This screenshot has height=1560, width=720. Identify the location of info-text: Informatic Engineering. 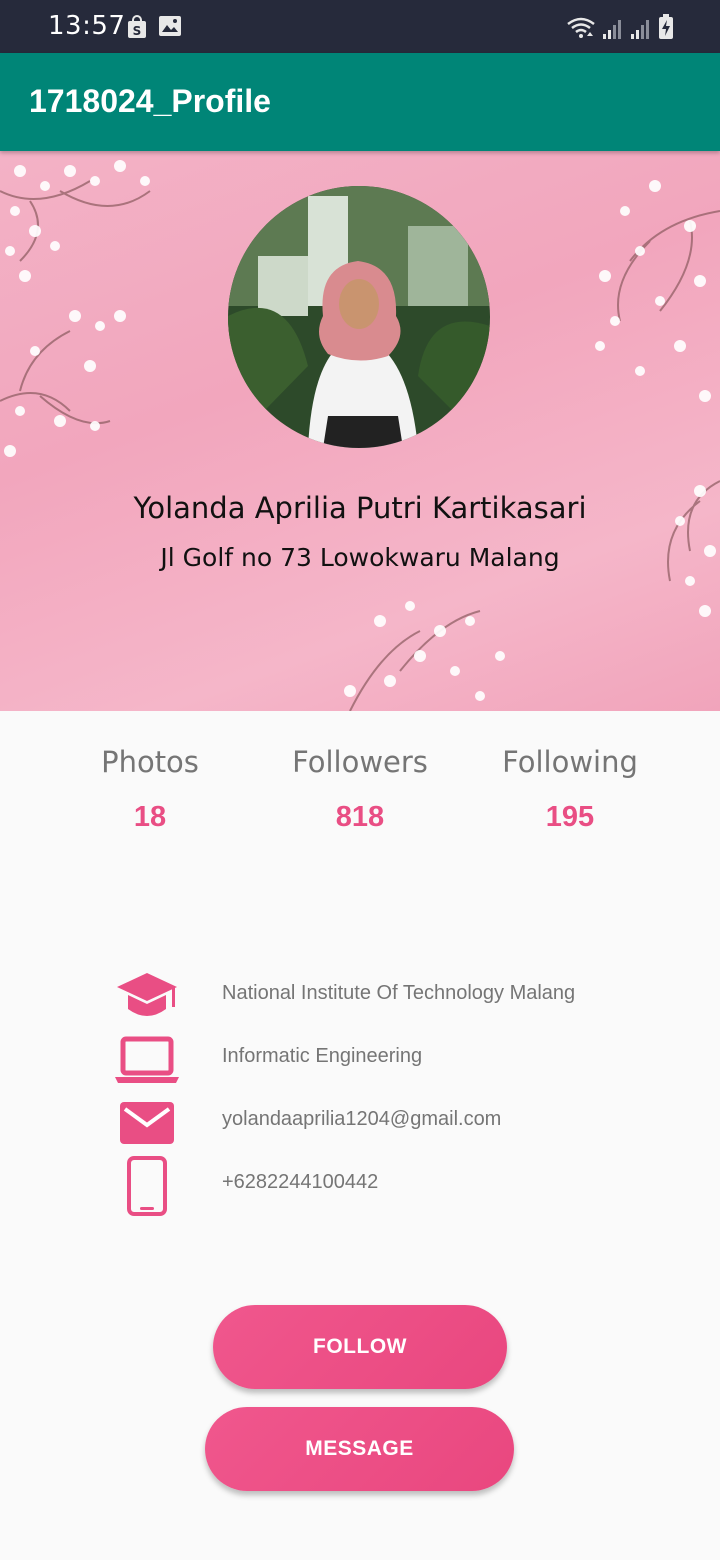
(322, 1056).